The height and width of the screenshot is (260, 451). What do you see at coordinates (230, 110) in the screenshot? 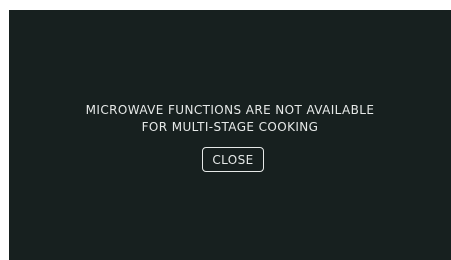
I see `error-message-line-1: MICROWAVE FUNCTIONS ARE NOT AVAILABLE` at bounding box center [230, 110].